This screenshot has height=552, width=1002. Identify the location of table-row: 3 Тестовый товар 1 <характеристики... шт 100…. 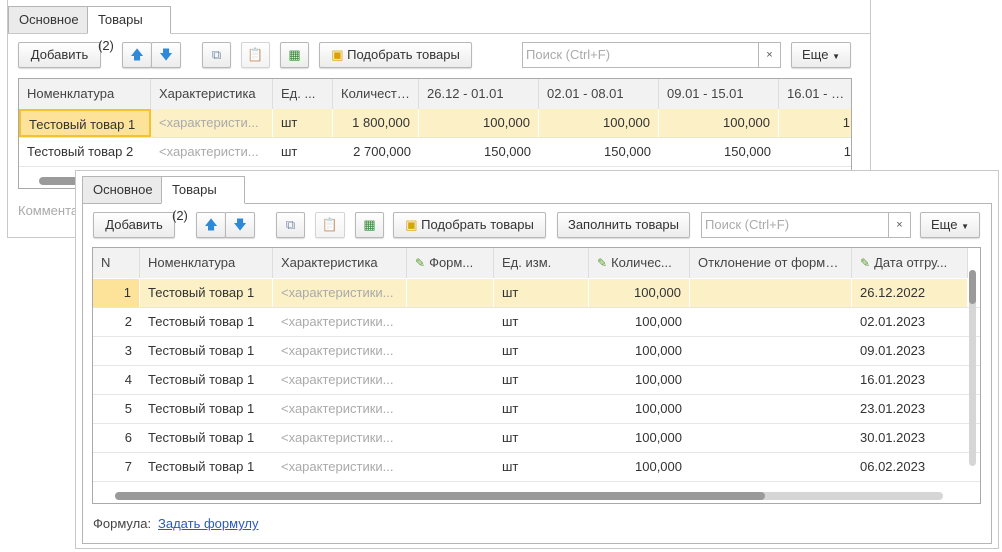
(536, 351).